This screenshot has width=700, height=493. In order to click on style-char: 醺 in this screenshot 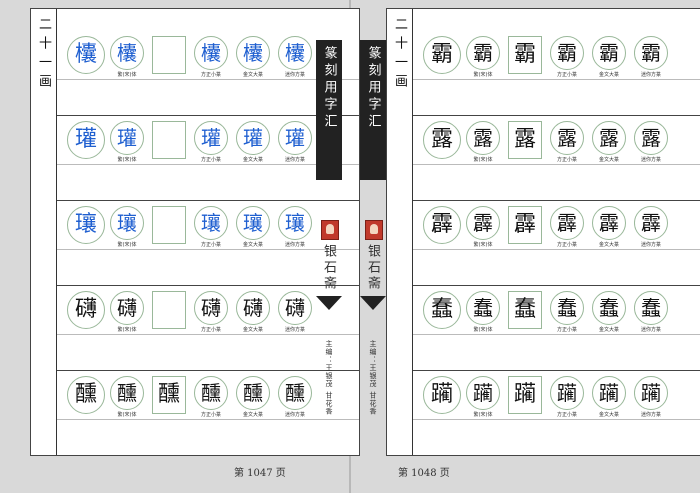, I will do `click(295, 393)`.